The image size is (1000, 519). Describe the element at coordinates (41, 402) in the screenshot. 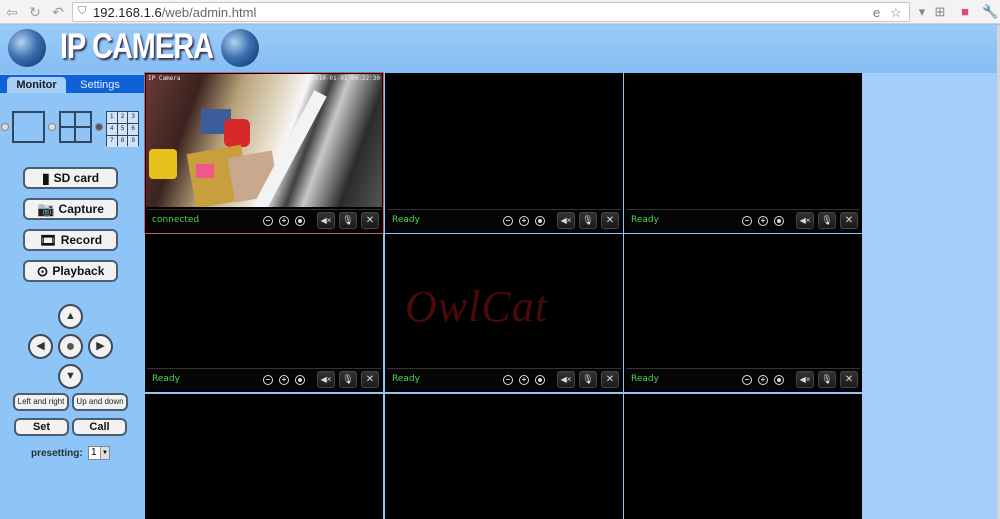

I see `cruise-left-right-button: Left and right` at that location.